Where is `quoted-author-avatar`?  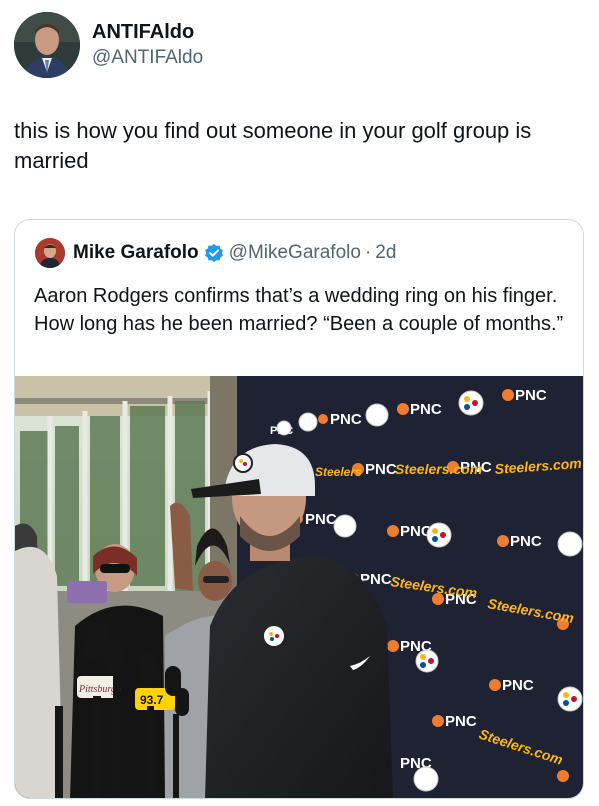 quoted-author-avatar is located at coordinates (50, 253).